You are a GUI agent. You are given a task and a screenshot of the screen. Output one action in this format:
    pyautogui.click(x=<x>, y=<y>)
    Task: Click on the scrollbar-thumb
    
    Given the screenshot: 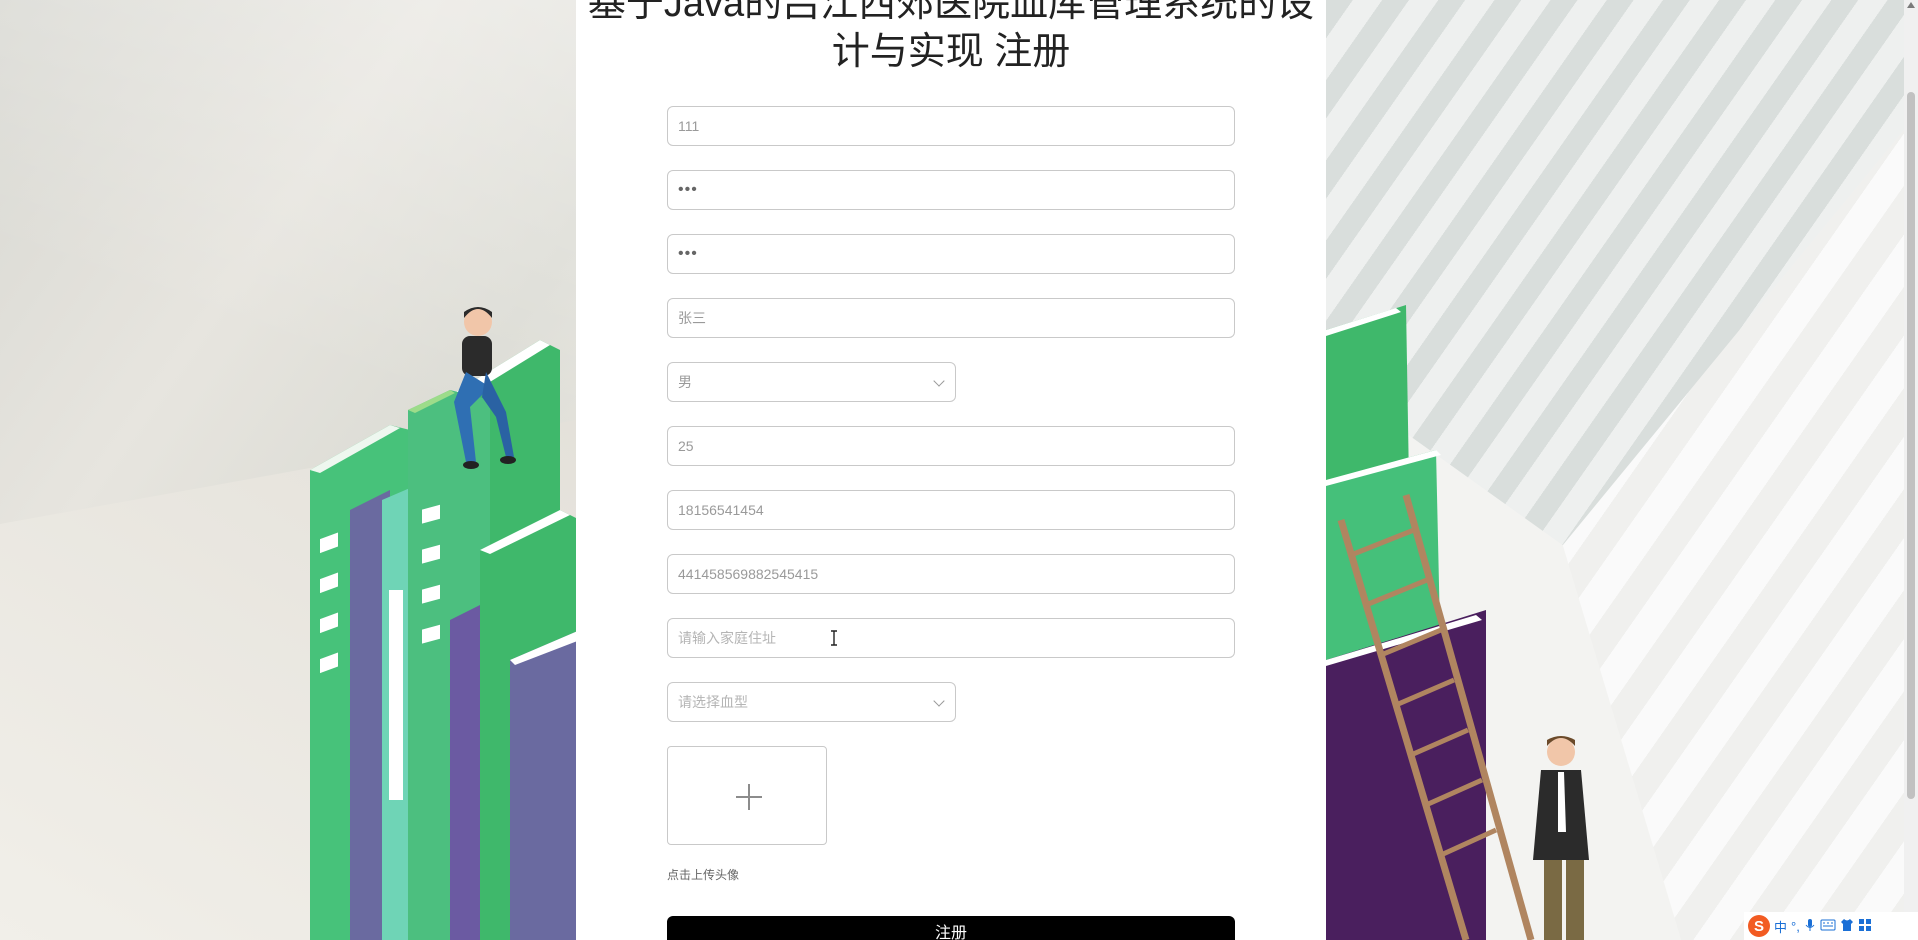 What is the action you would take?
    pyautogui.click(x=1911, y=445)
    